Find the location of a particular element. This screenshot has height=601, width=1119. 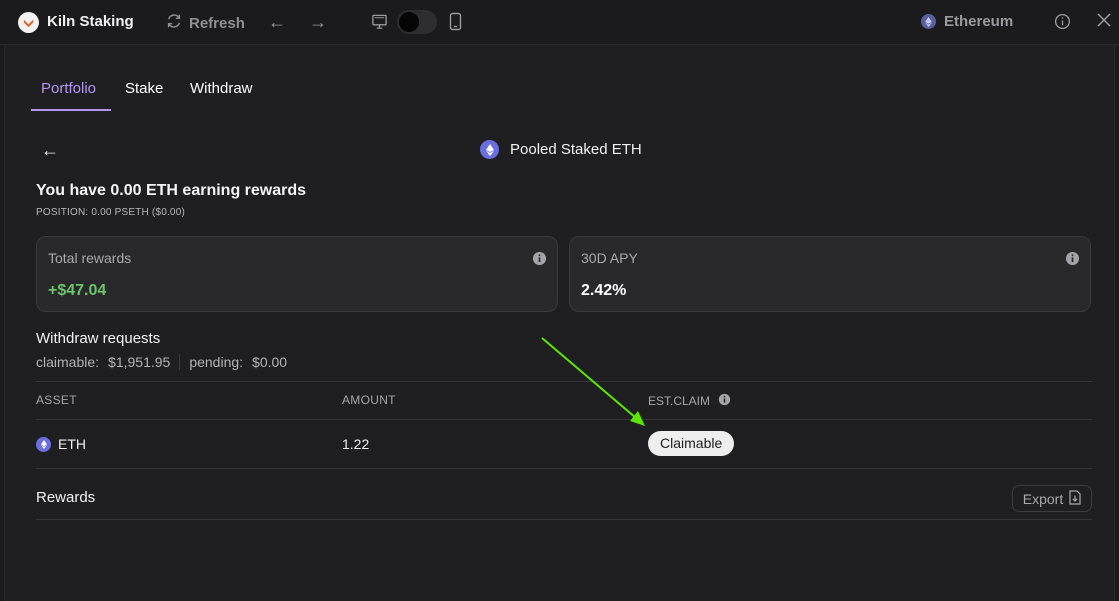

claimable-value: $1,951.95 is located at coordinates (139, 362).